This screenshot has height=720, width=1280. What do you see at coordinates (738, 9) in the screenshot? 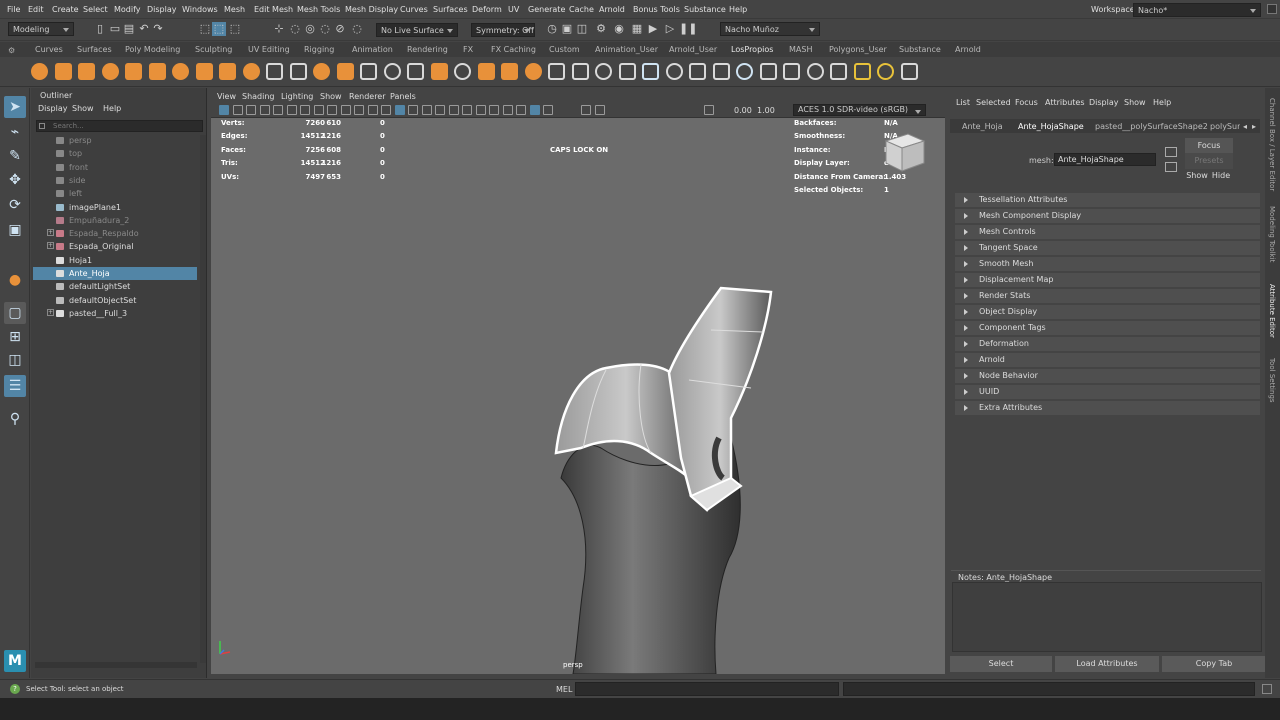
I see `menu-help: Help` at bounding box center [738, 9].